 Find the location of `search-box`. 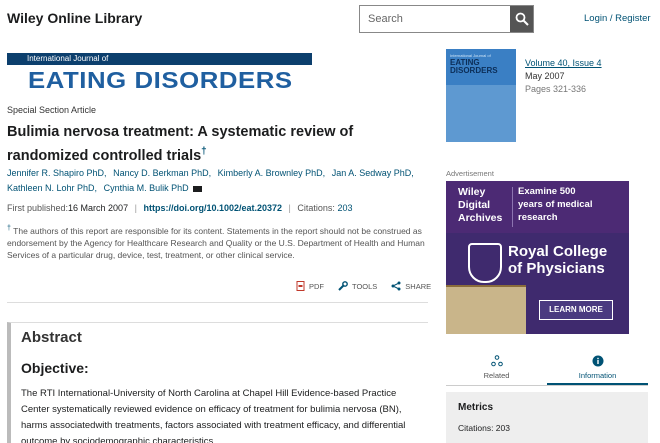

search-box is located at coordinates (446, 19).